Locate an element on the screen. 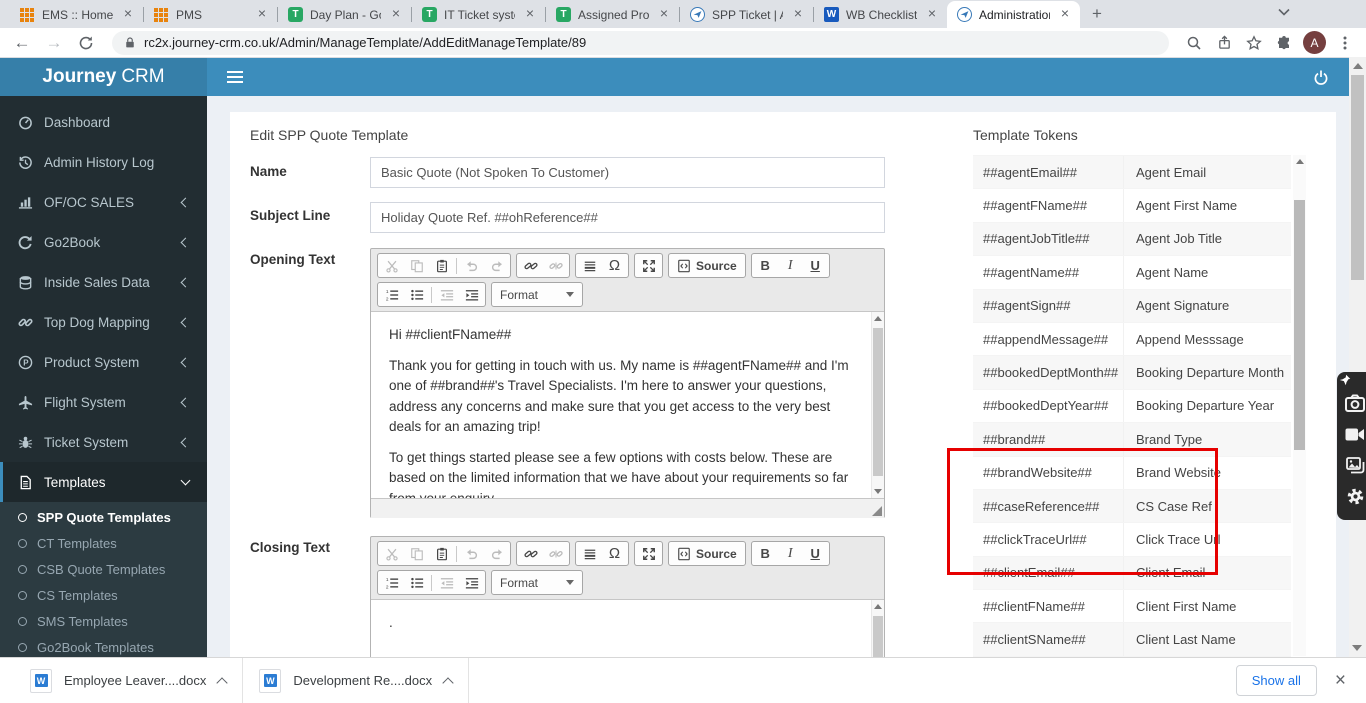 The height and width of the screenshot is (703, 1366). share-icon is located at coordinates (1224, 43).